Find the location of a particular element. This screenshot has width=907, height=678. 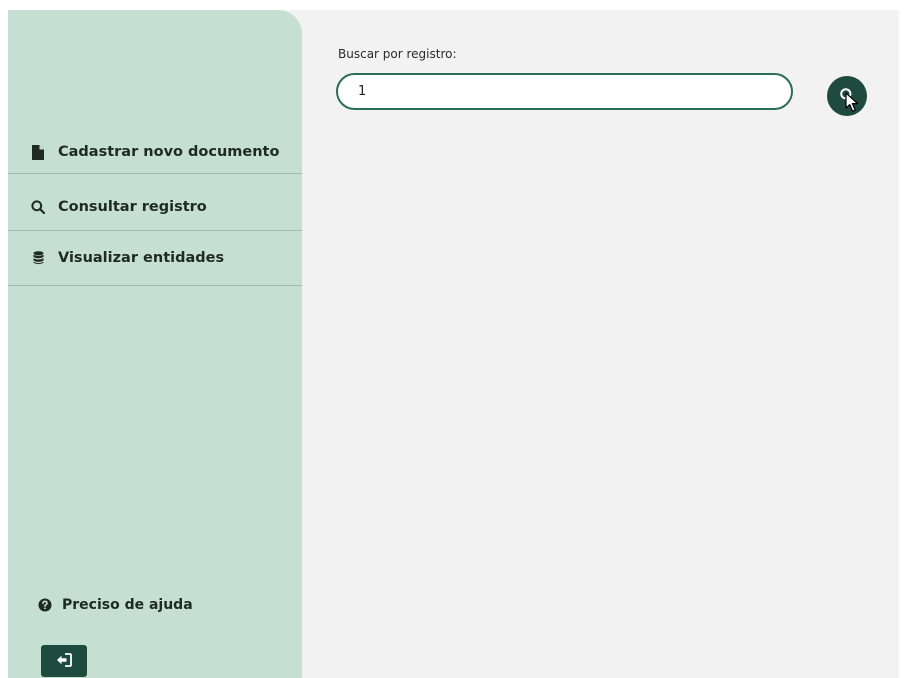

sidebar-item-visualizar-entidades: Visualizar entidades is located at coordinates (155, 258).